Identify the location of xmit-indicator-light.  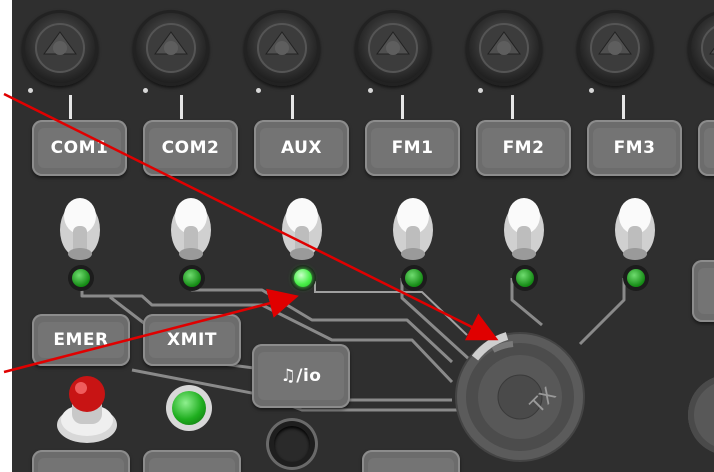
(189, 408).